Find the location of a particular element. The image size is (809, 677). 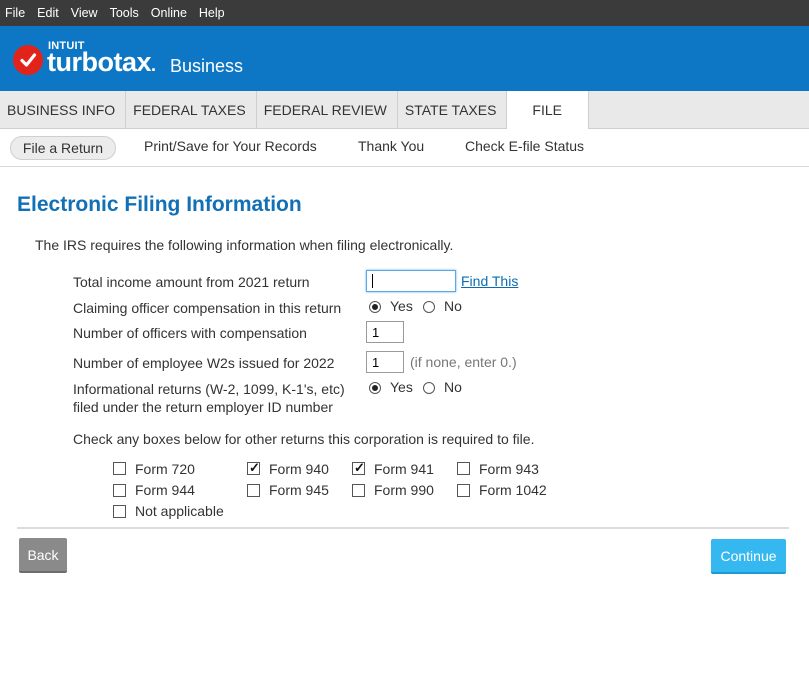

continue-button: Continue is located at coordinates (748, 556).